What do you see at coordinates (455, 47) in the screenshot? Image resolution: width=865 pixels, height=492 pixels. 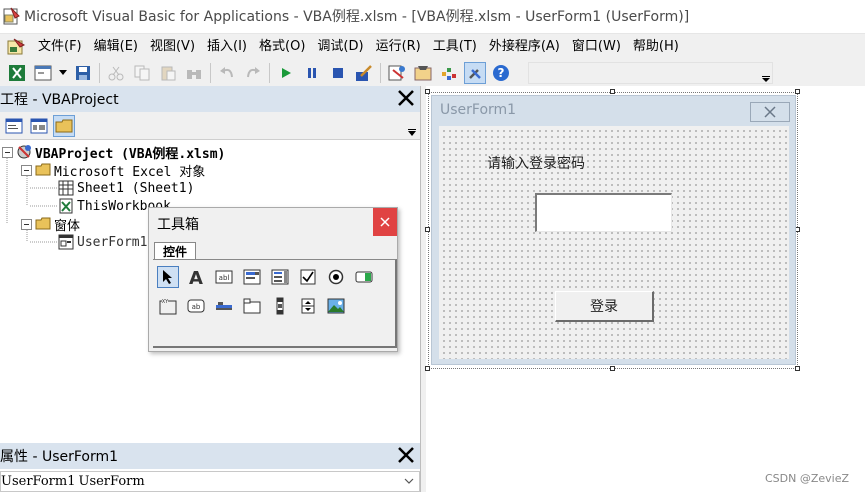 I see `menu-tools: 工具(T)` at bounding box center [455, 47].